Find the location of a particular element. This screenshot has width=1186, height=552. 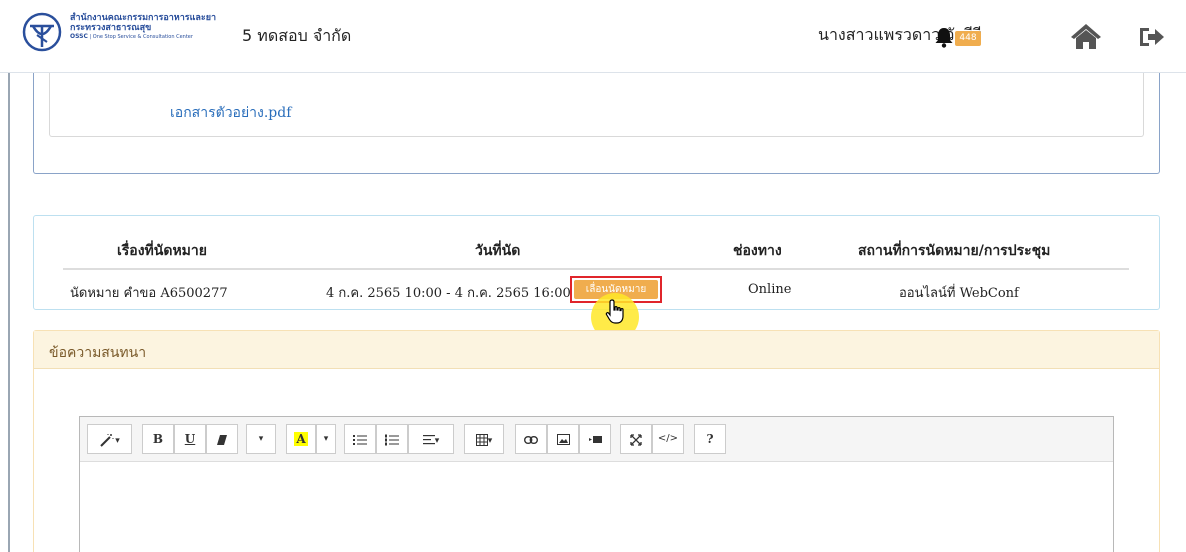

bullet-list-icon is located at coordinates (360, 439).